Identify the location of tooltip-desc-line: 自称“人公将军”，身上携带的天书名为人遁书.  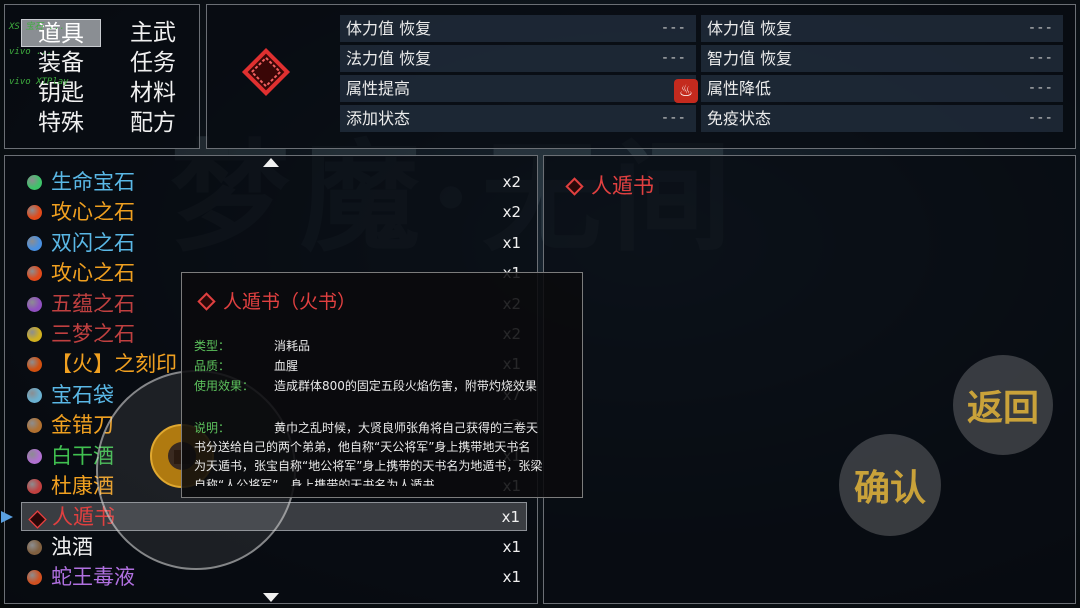
(314, 482).